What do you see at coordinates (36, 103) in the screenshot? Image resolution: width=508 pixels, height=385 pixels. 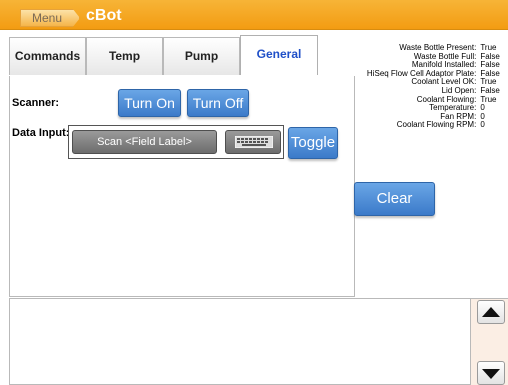 I see `scanner-label: Scanner:` at bounding box center [36, 103].